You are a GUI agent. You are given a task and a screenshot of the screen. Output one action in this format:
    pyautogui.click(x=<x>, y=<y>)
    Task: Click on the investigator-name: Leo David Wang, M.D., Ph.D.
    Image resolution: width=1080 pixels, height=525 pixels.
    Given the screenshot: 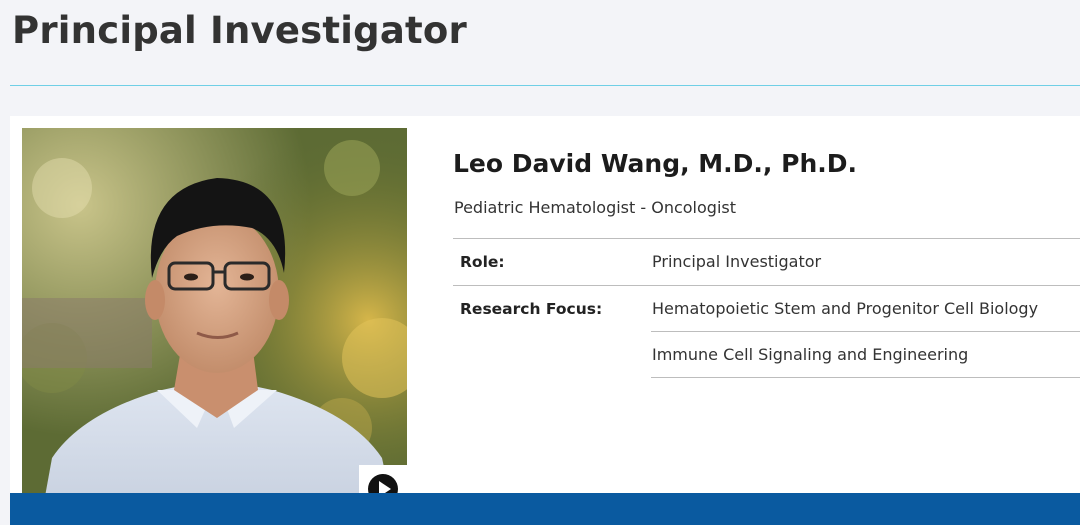 What is the action you would take?
    pyautogui.click(x=655, y=163)
    